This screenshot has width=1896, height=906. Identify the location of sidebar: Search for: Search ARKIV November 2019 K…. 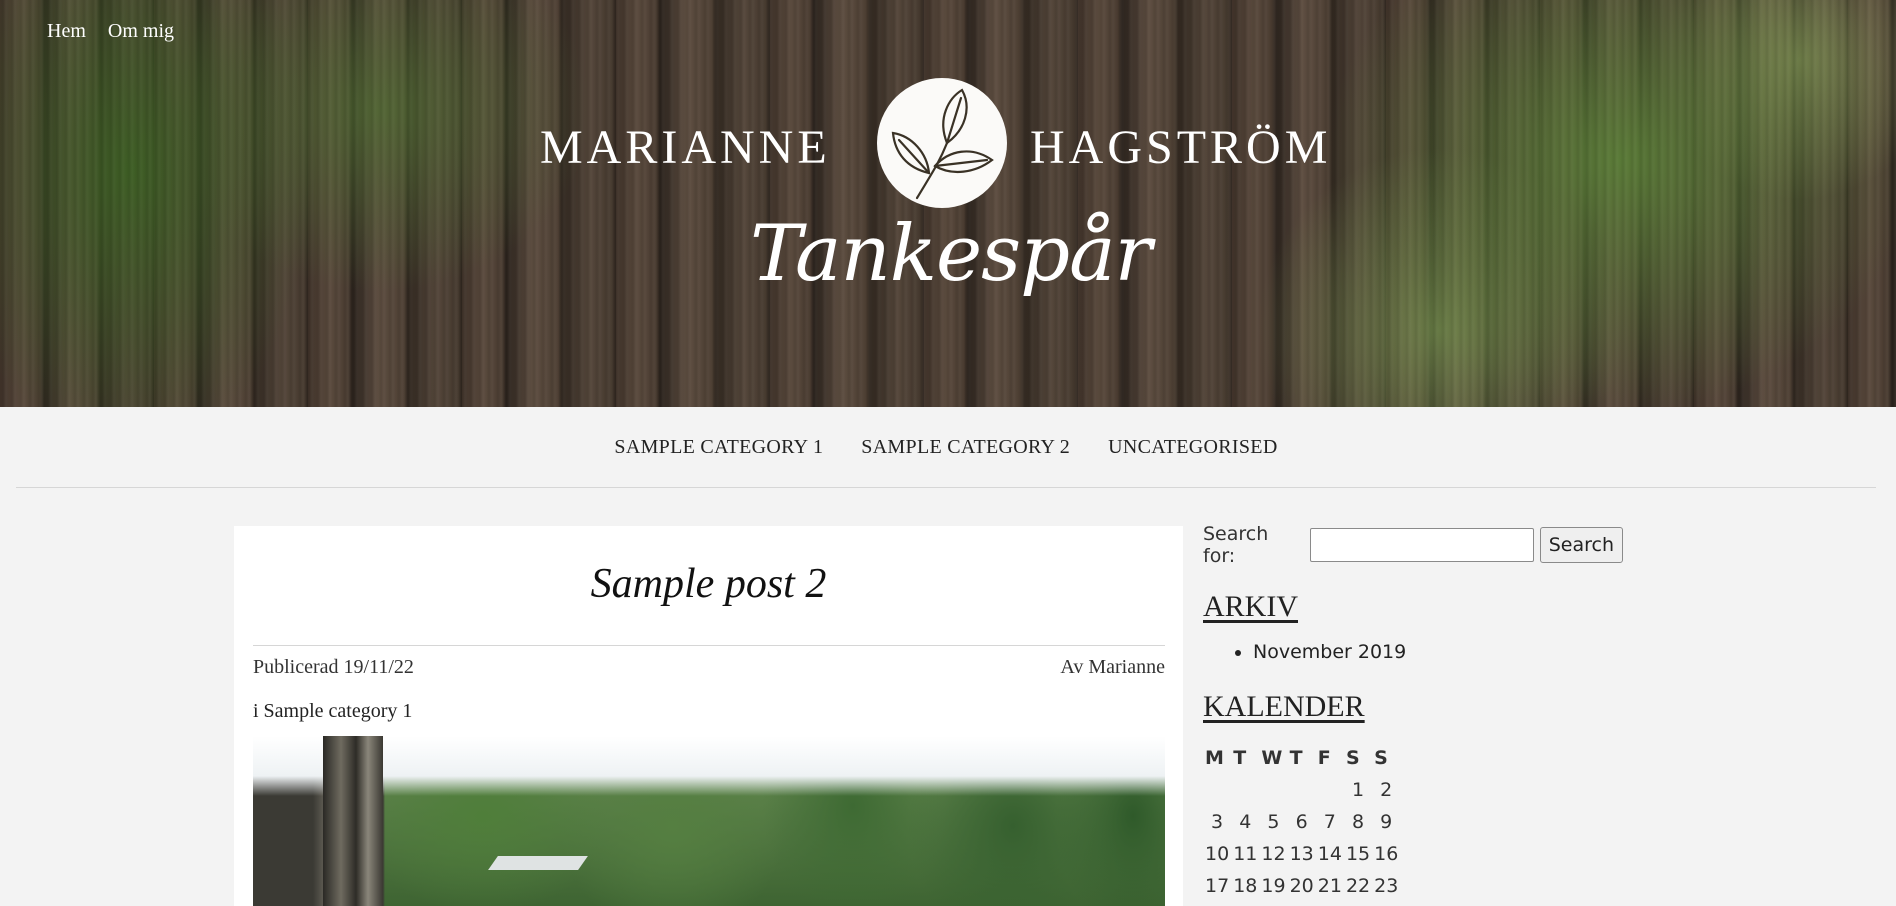
(1413, 710).